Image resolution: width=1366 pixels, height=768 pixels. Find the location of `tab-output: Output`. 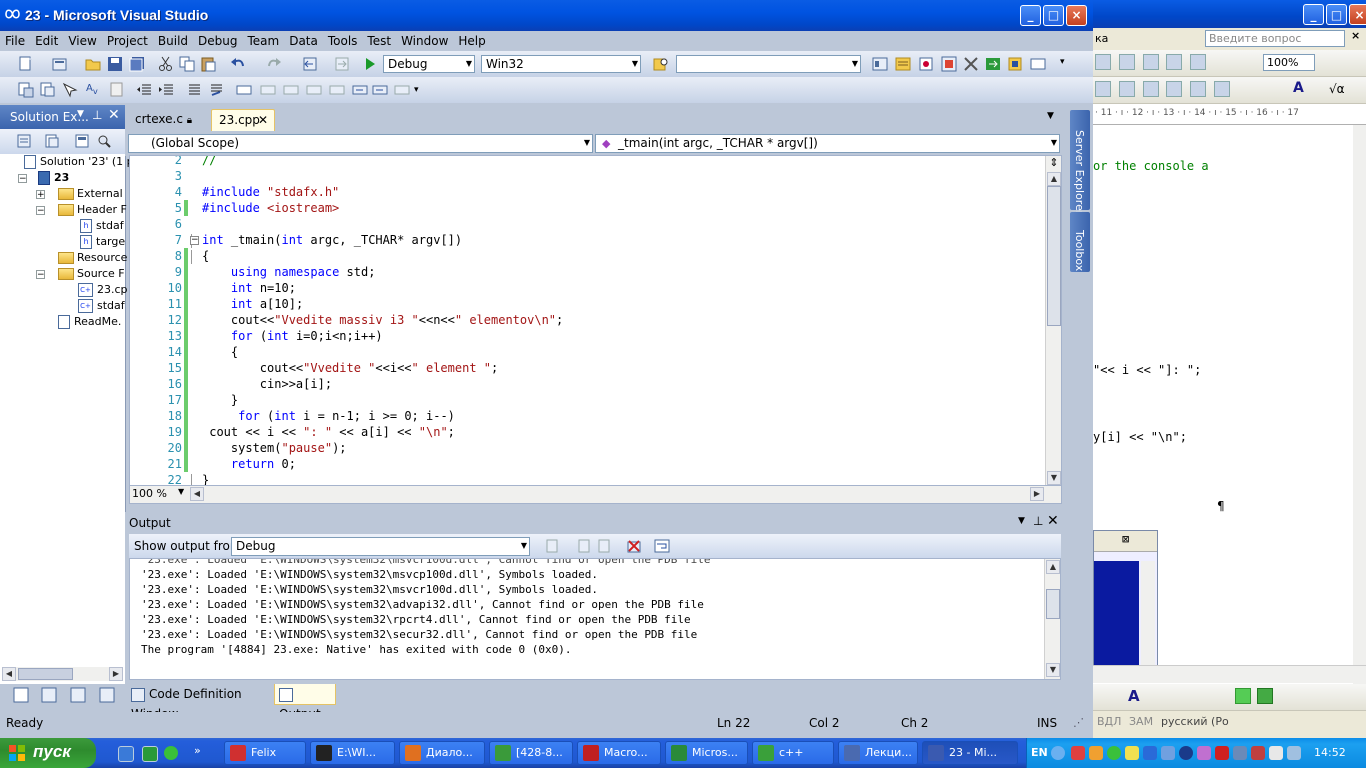

tab-output: Output is located at coordinates (305, 702).